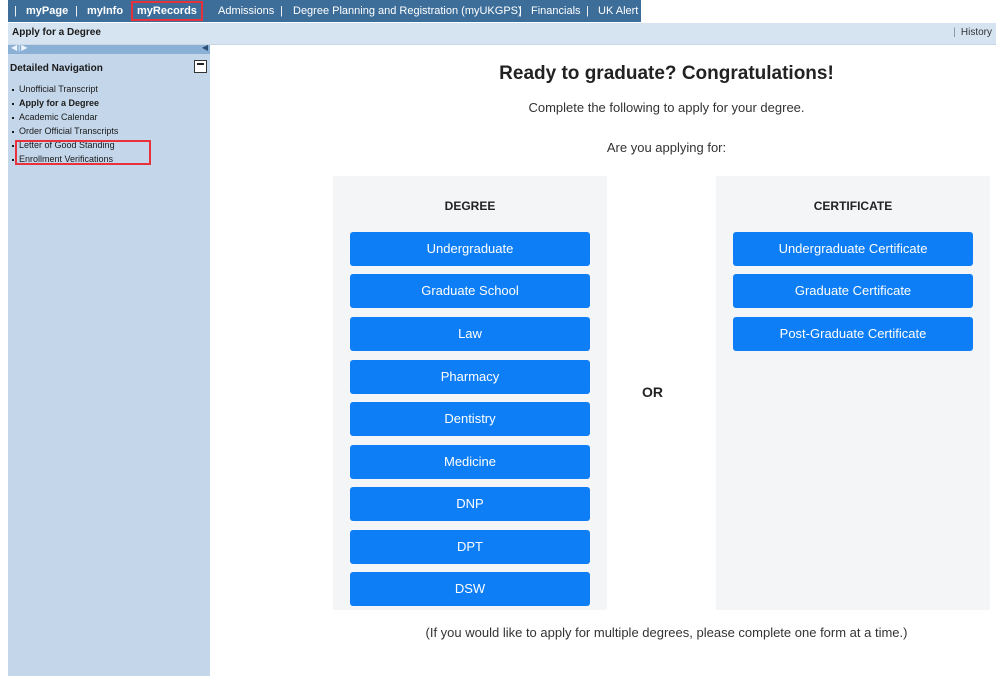 The image size is (996, 676). Describe the element at coordinates (556, 11) in the screenshot. I see `nav-item-financials: Financials` at that location.